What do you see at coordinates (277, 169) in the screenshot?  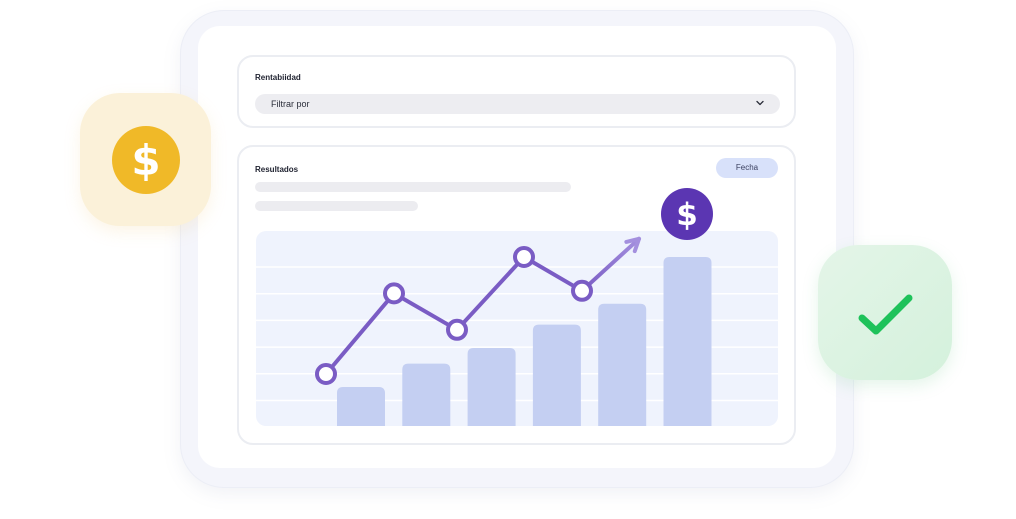 I see `results-title: Resultados` at bounding box center [277, 169].